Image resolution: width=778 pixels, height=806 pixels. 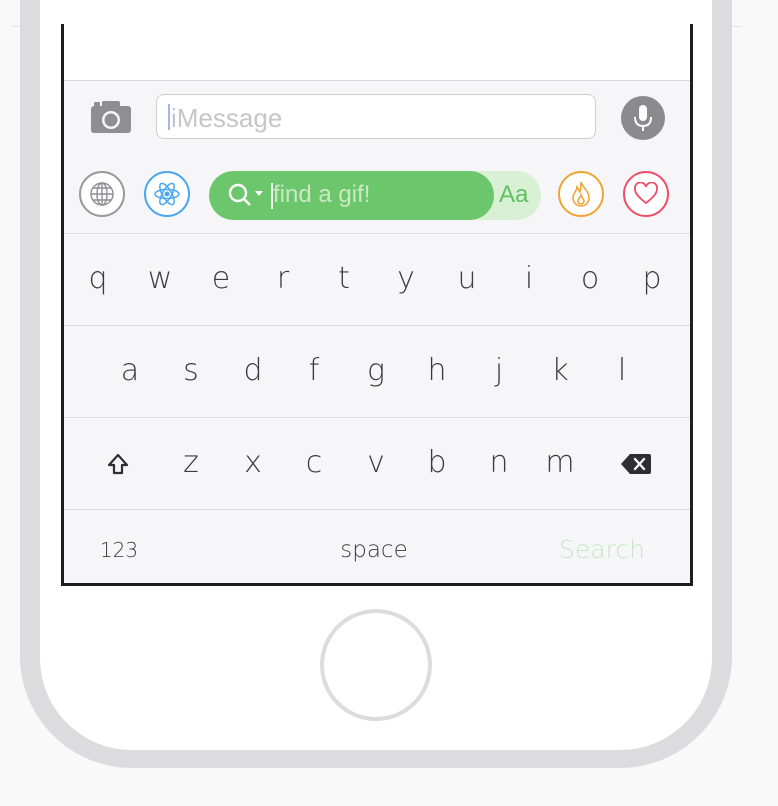 I want to click on key-p: p, so click(x=652, y=279).